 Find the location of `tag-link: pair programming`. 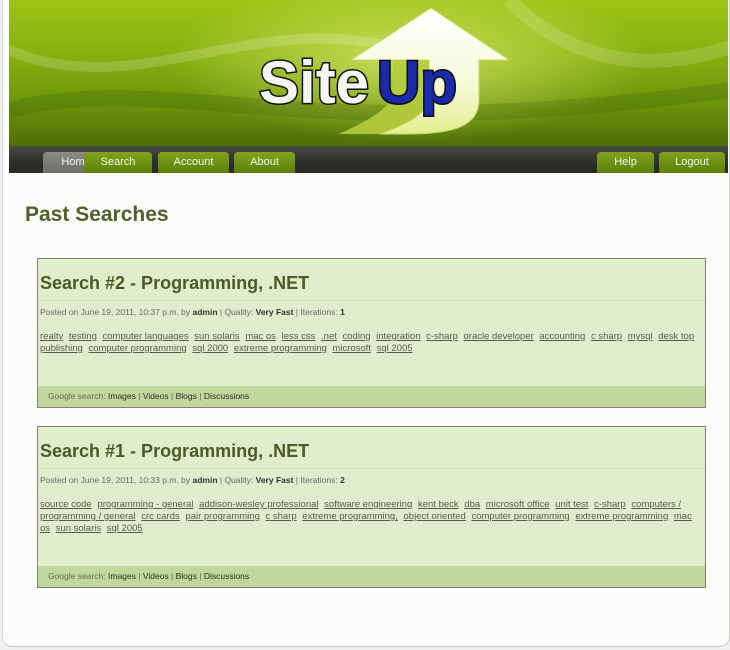

tag-link: pair programming is located at coordinates (222, 516).